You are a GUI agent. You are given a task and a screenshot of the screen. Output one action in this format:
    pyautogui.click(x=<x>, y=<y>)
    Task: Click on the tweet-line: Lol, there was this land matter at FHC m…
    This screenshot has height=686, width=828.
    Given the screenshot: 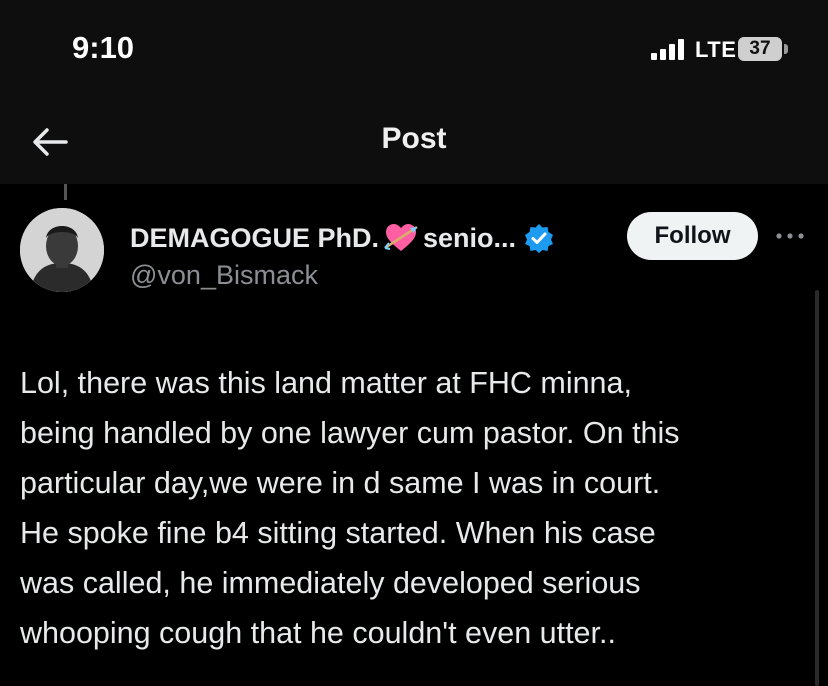 What is the action you would take?
    pyautogui.click(x=326, y=383)
    